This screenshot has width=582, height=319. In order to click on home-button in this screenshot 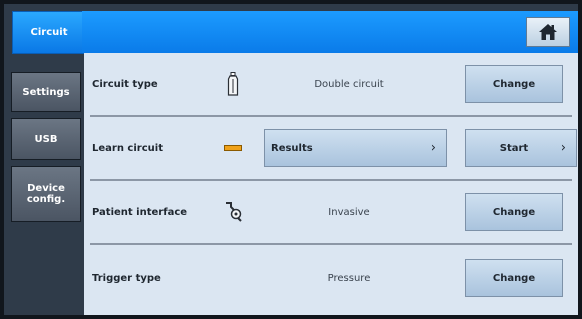, I will do `click(548, 32)`.